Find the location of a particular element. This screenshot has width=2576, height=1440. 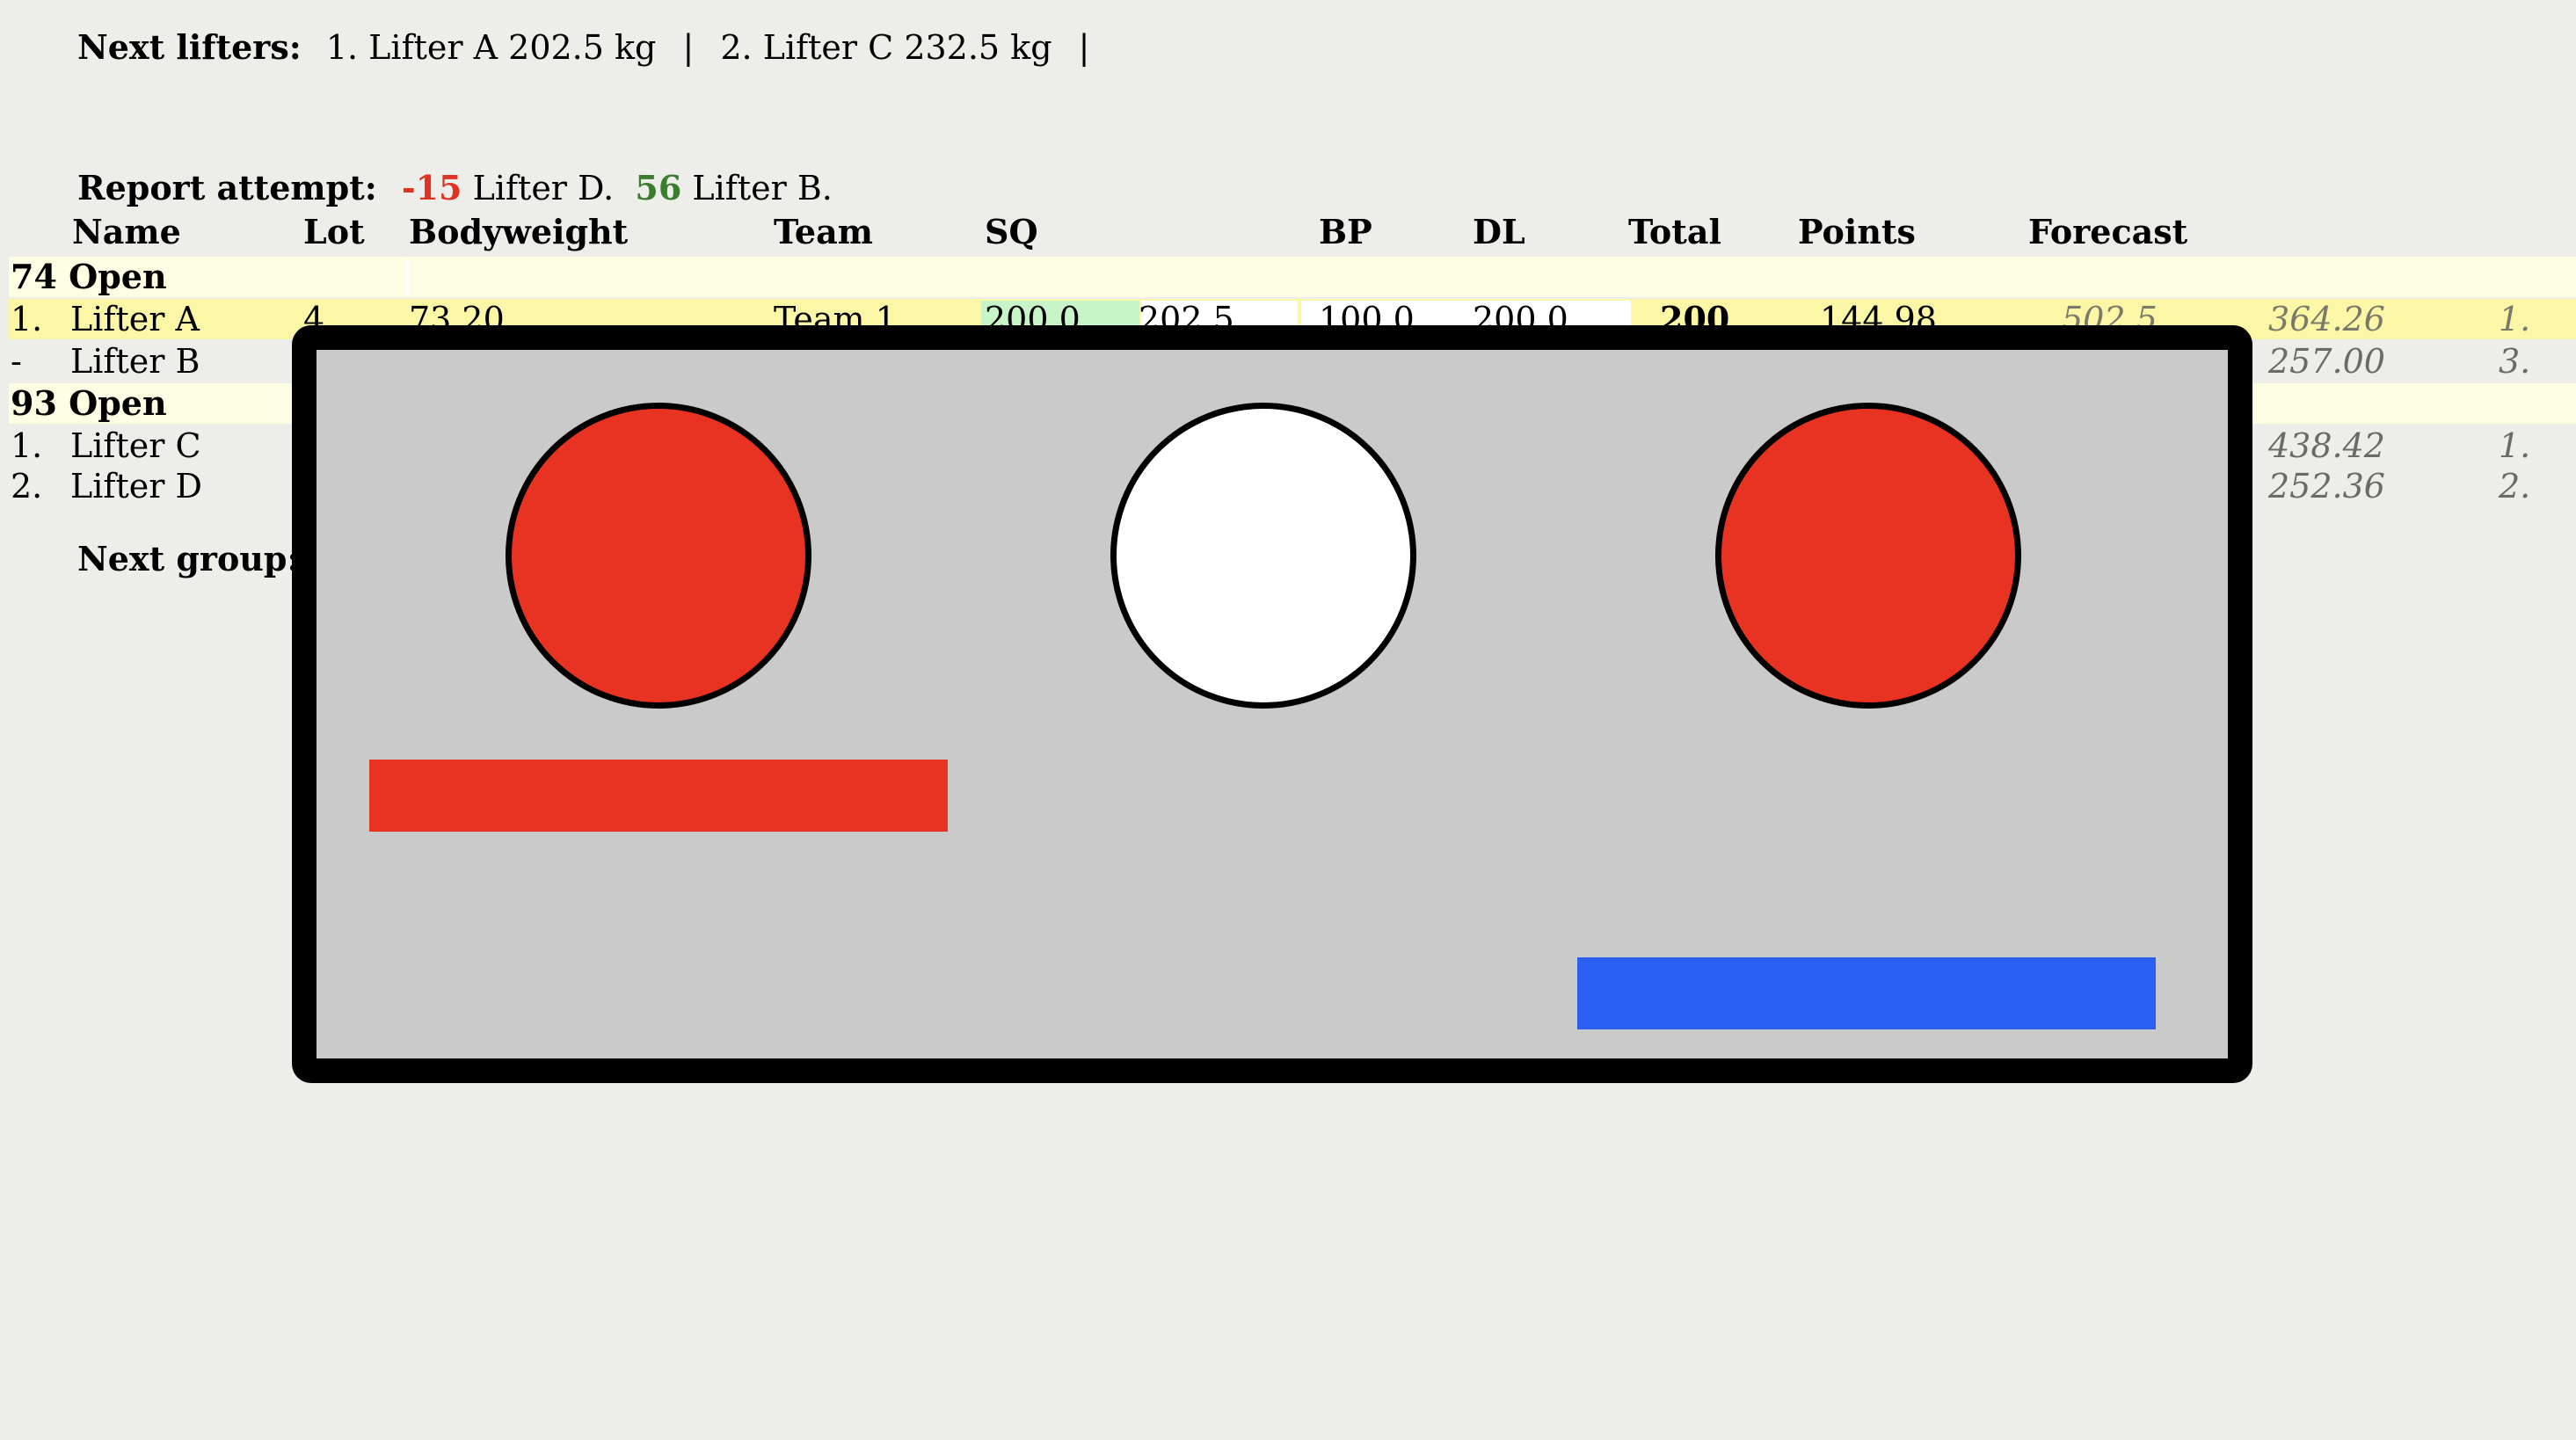

referee-lamp-left is located at coordinates (658, 556).